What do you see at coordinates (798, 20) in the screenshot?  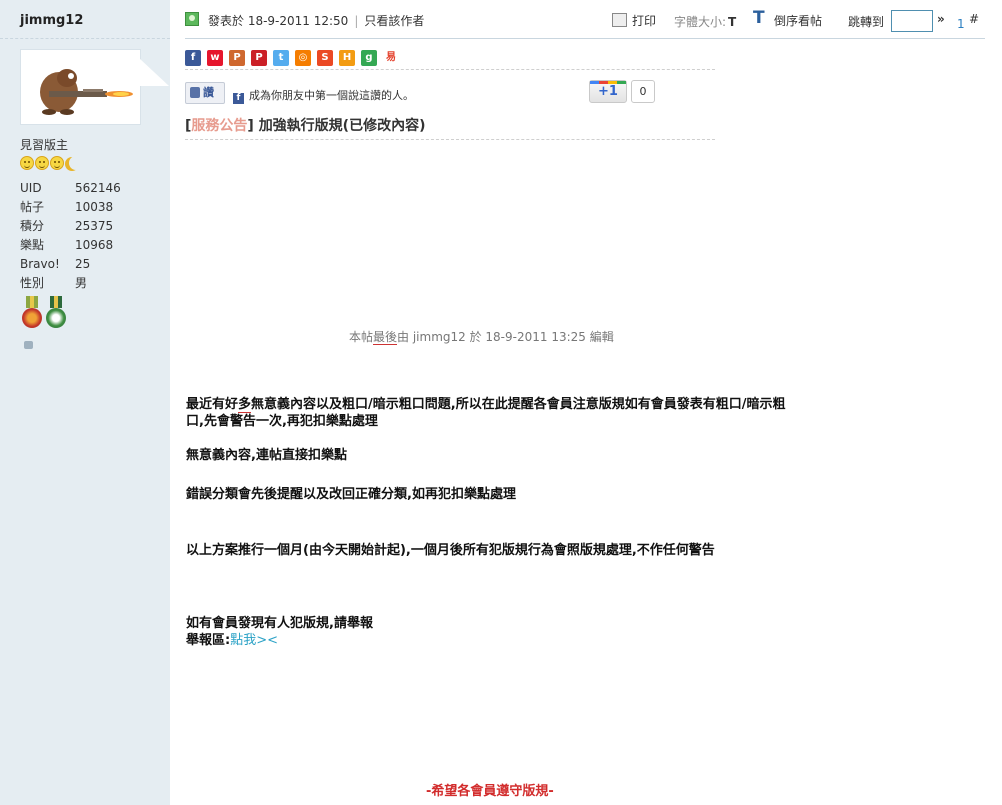 I see `reverse-order-link: 倒序看帖` at bounding box center [798, 20].